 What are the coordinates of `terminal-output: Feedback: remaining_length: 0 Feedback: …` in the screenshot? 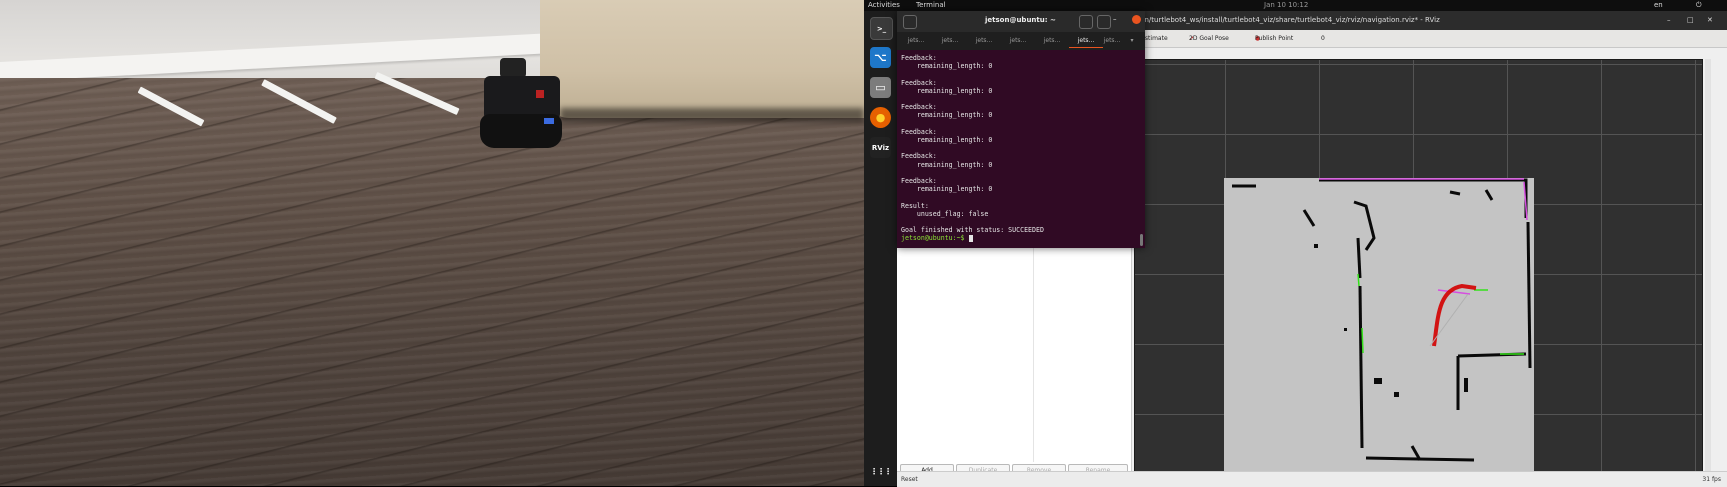 It's located at (1019, 149).